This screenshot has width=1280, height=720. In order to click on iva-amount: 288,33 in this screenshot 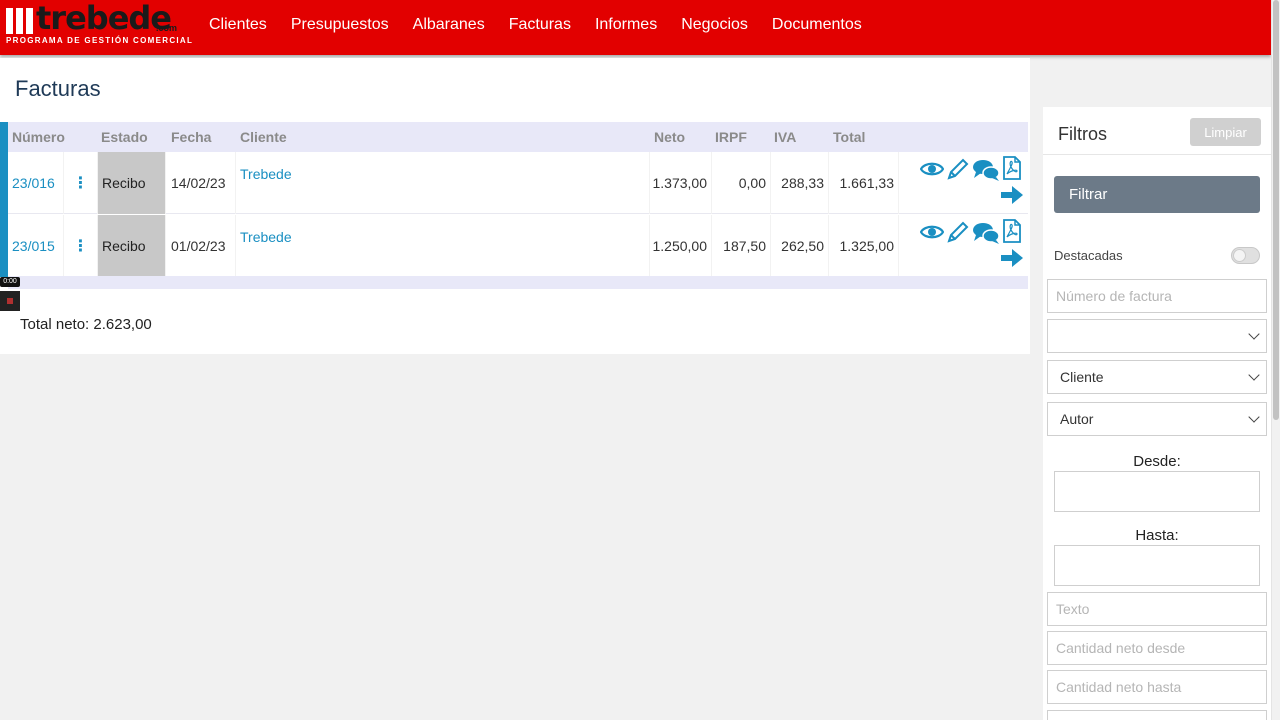, I will do `click(800, 183)`.